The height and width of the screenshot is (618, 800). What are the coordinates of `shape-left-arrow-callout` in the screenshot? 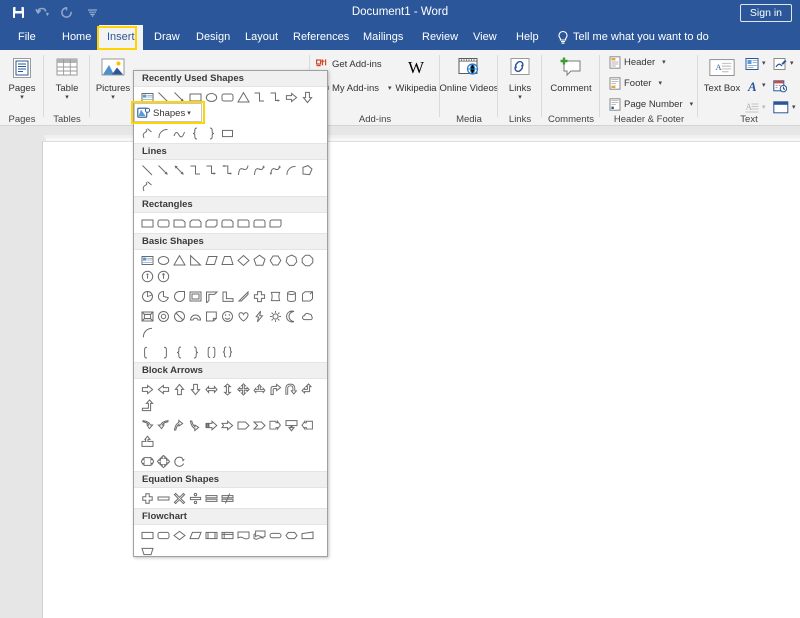 It's located at (307, 425).